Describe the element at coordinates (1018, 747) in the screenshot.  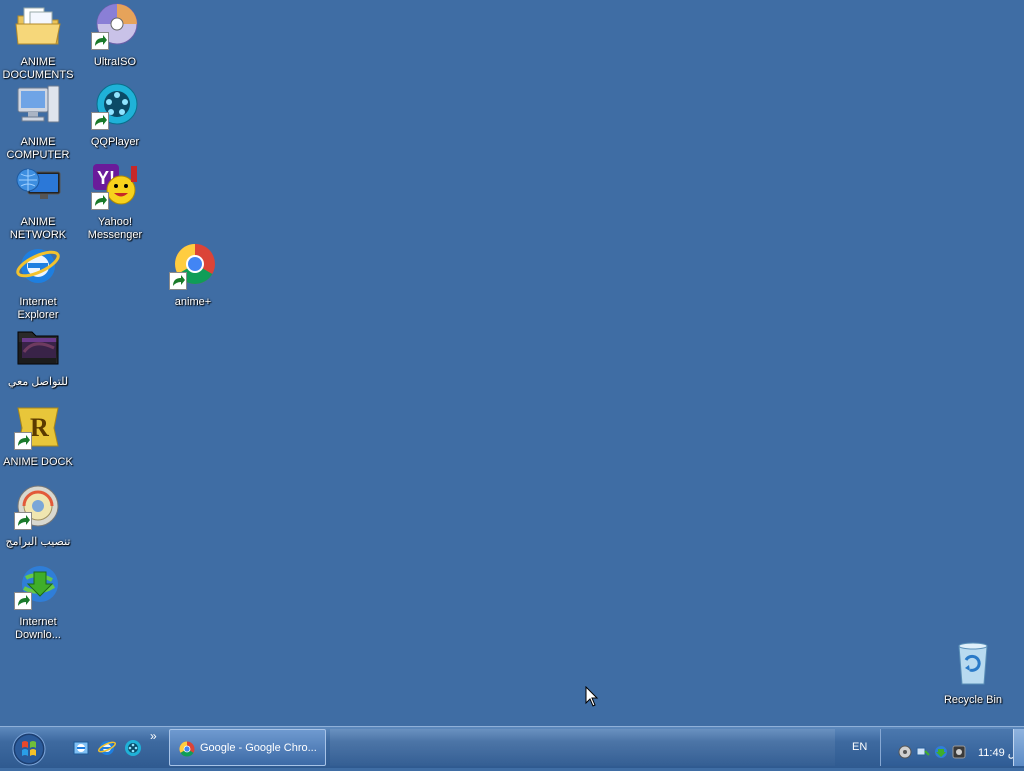
I see `show-desktop-button` at that location.